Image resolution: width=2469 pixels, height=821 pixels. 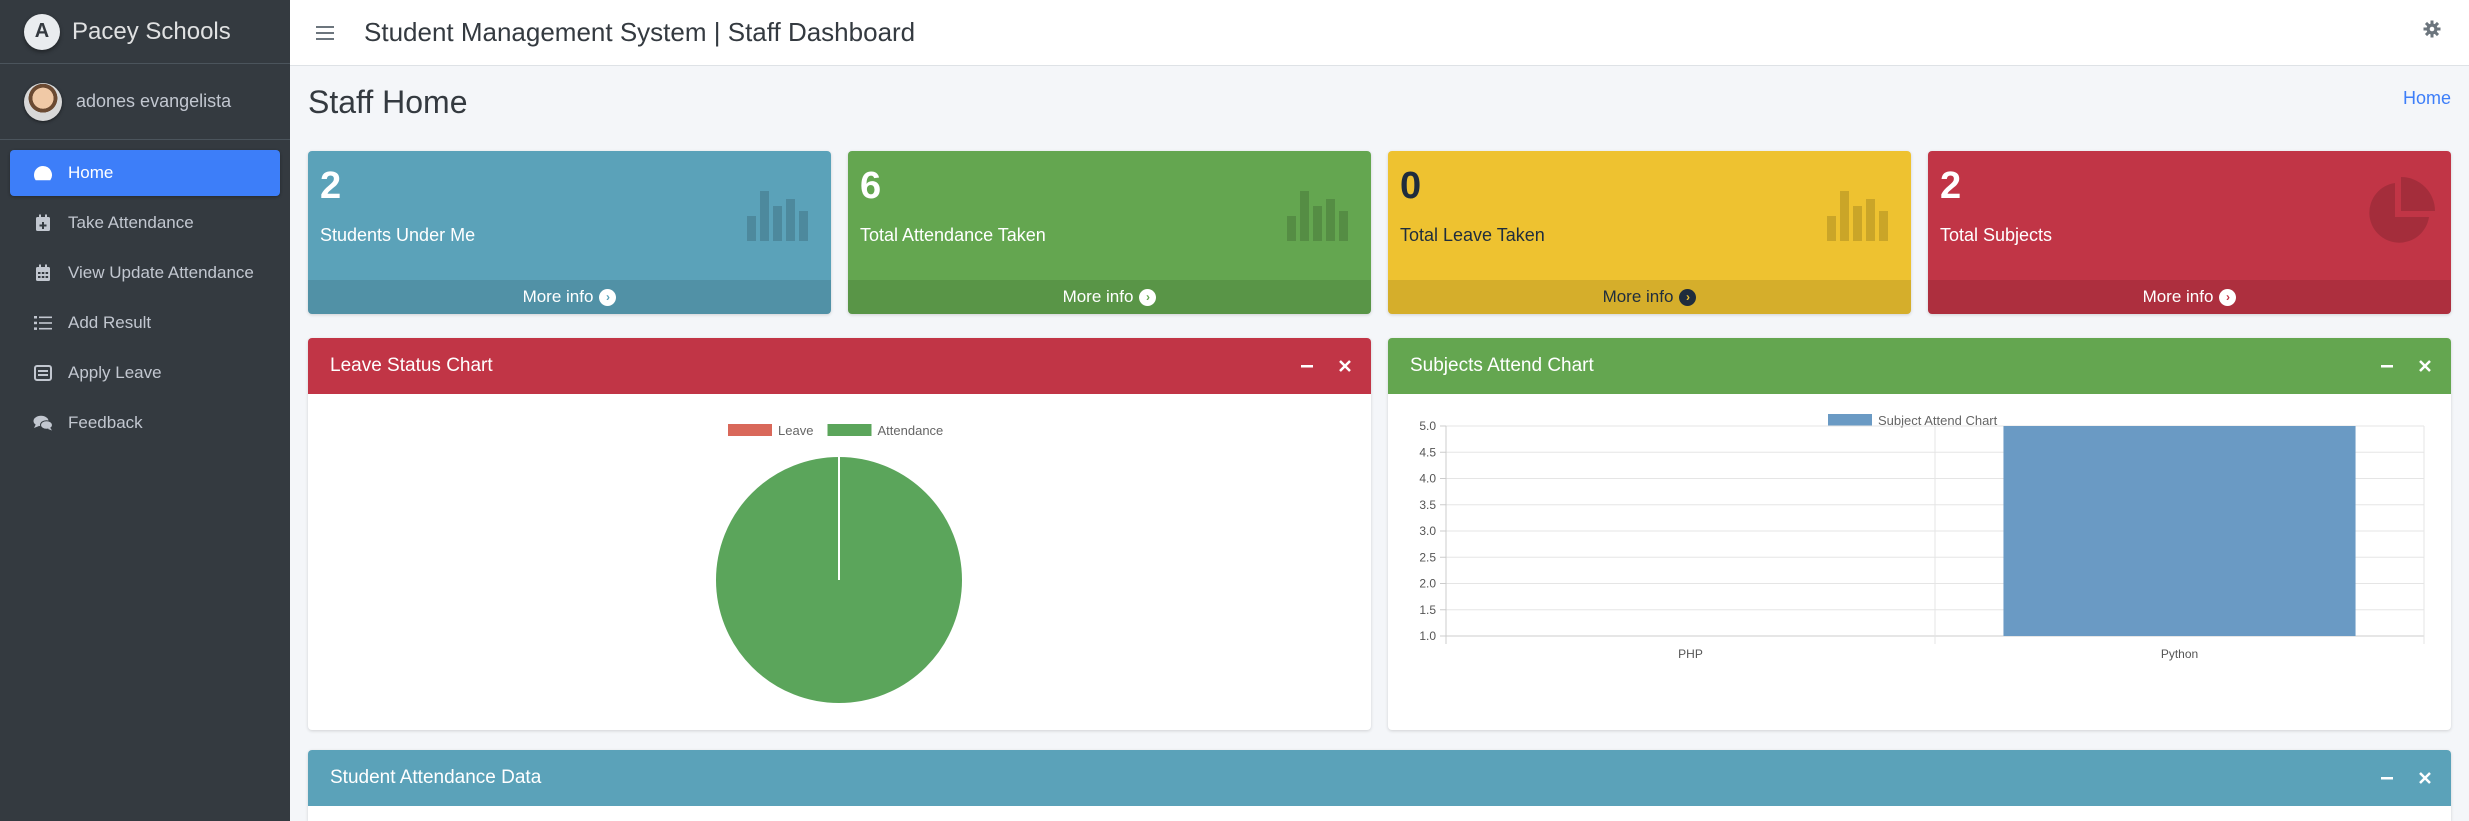 I want to click on sidebar-item-label: View Update Attendance, so click(x=161, y=272).